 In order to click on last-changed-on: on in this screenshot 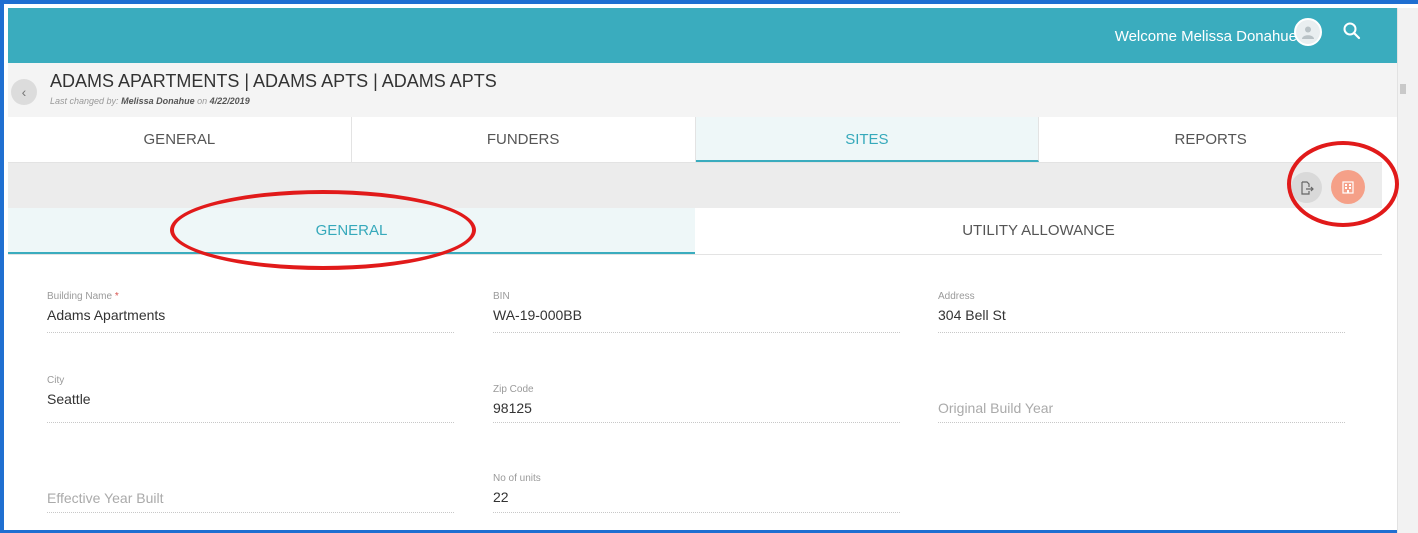, I will do `click(202, 101)`.